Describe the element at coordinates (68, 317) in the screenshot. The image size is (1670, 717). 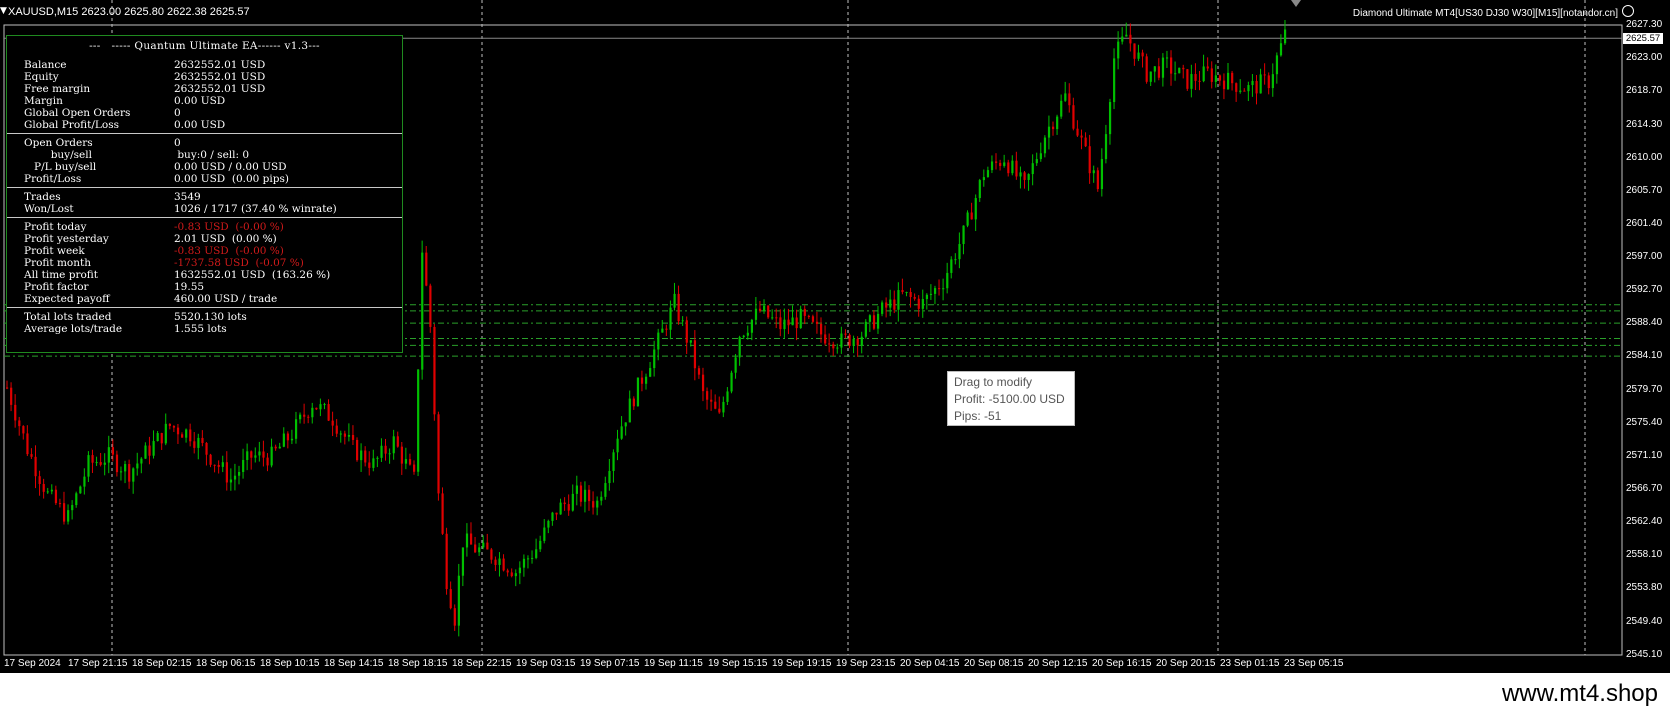
I see `lots-label: Total lots traded` at that location.